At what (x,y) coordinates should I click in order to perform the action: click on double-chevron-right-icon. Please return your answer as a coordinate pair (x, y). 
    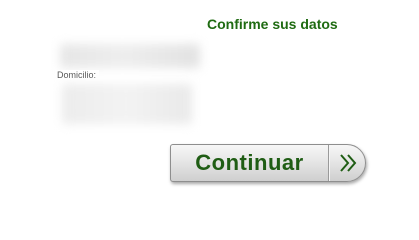
    Looking at the image, I should click on (347, 163).